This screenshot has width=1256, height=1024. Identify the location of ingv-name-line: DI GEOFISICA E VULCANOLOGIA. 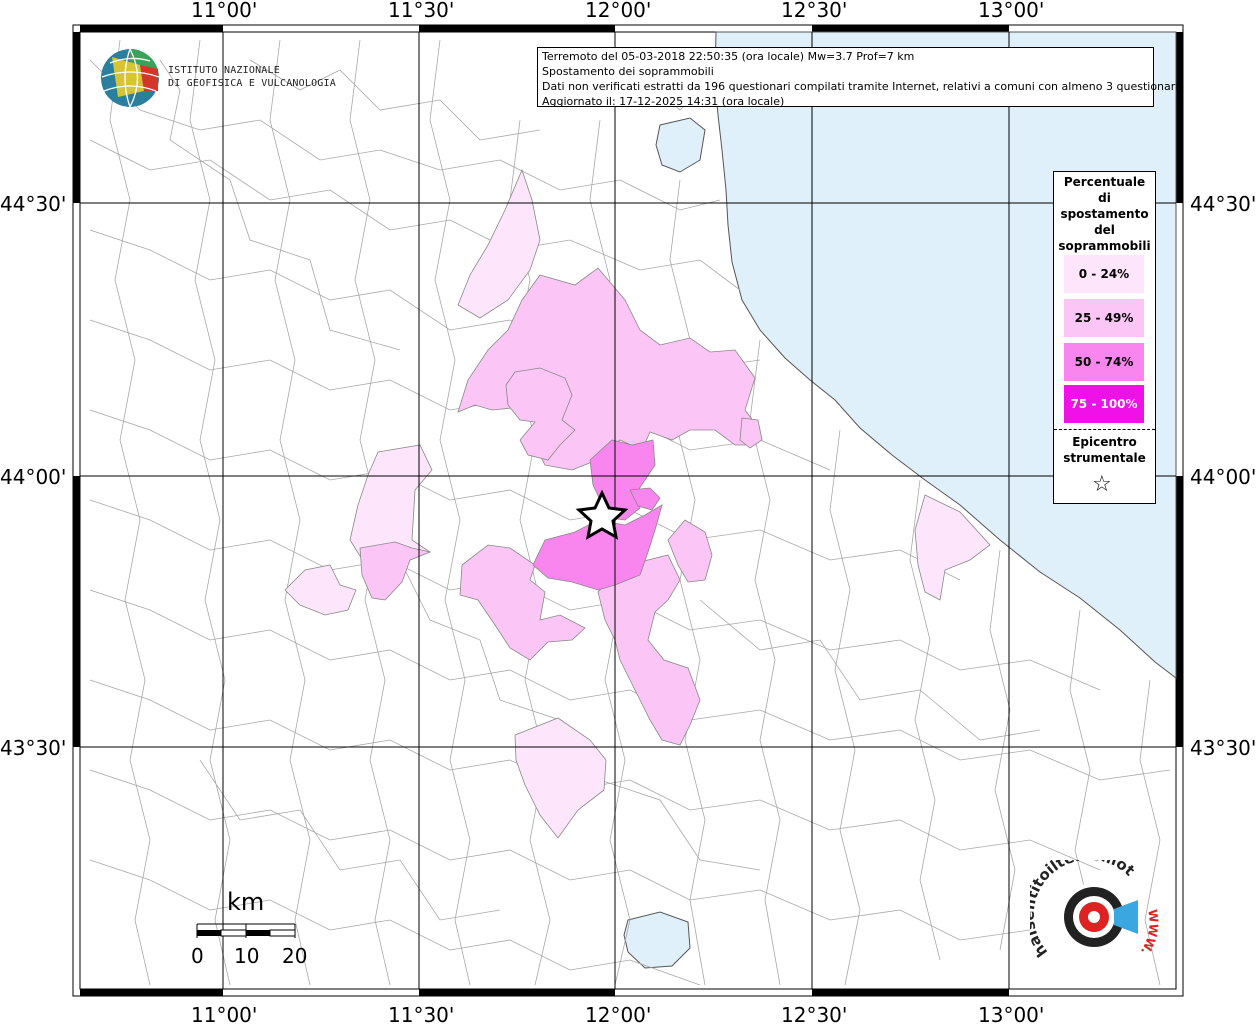
(252, 83).